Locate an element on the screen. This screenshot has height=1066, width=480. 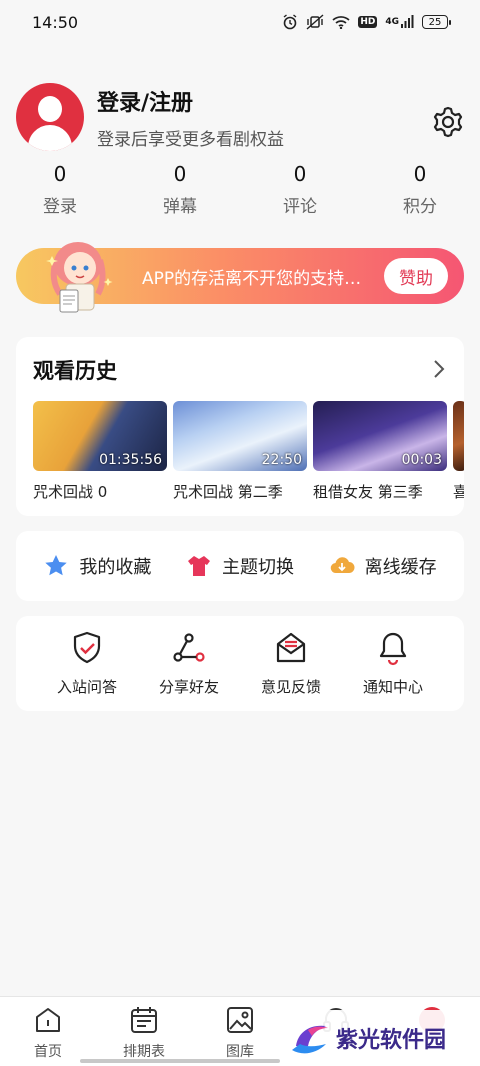
history-item: 22:50 咒术回战 第二季 is located at coordinates (240, 451).